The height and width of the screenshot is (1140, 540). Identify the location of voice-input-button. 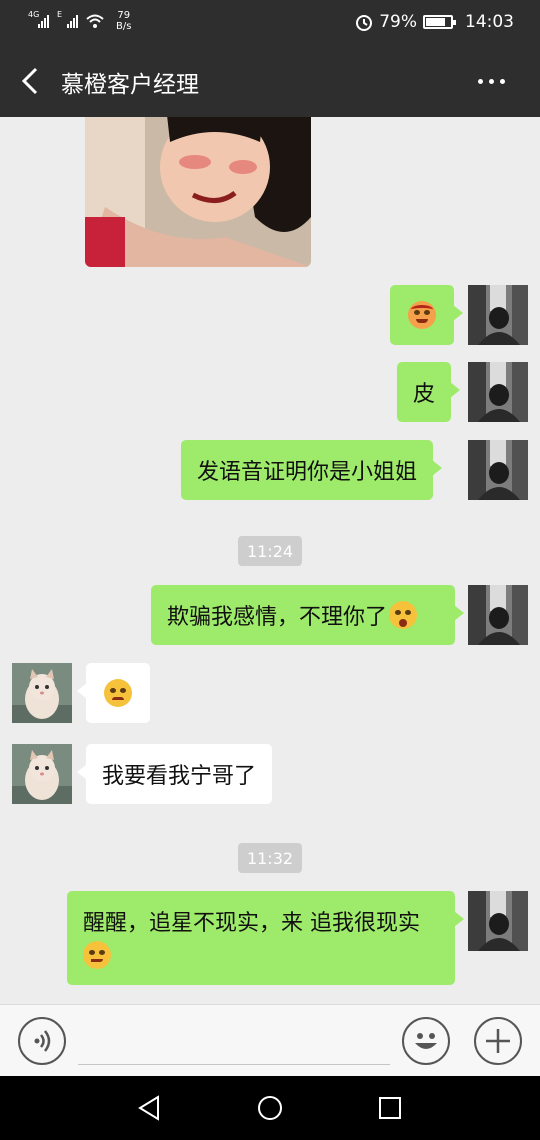
(42, 1041).